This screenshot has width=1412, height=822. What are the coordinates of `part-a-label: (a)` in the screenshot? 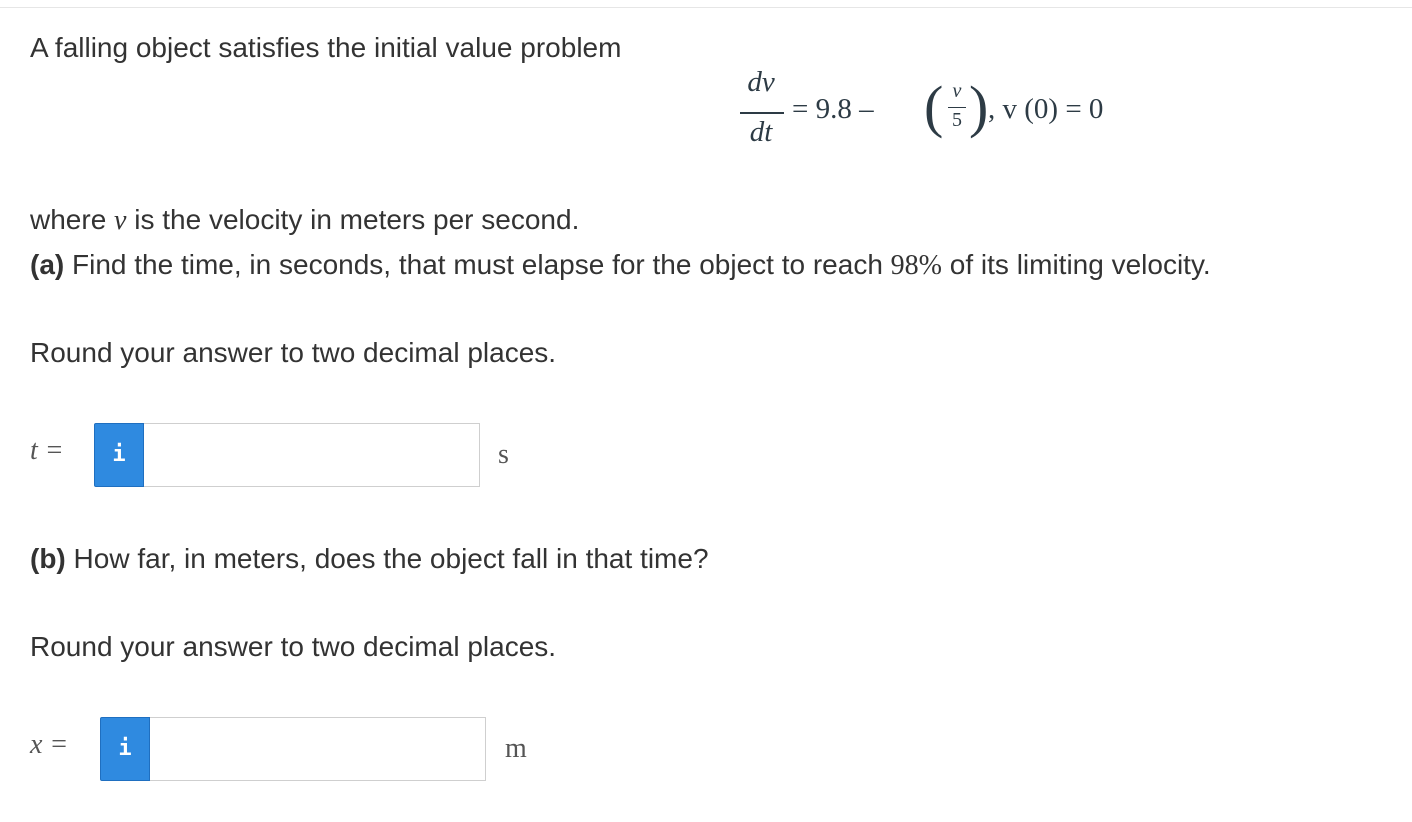 It's located at (47, 264).